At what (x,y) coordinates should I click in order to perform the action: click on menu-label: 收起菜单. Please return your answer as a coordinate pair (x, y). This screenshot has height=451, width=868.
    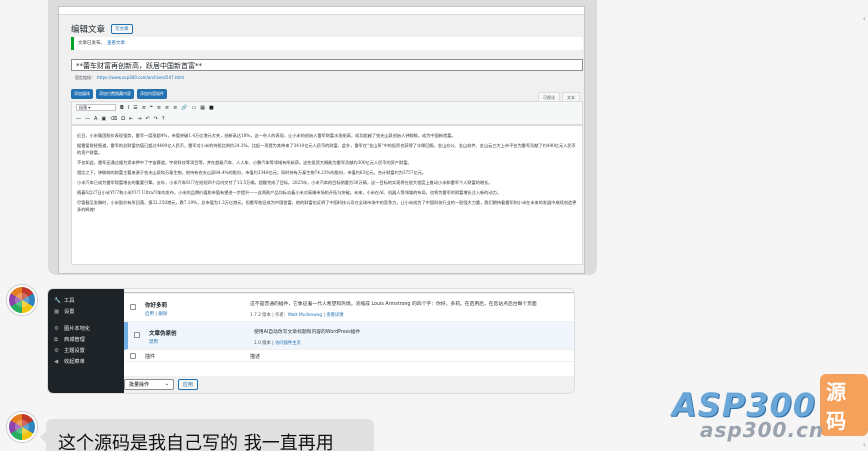
    Looking at the image, I should click on (74, 362).